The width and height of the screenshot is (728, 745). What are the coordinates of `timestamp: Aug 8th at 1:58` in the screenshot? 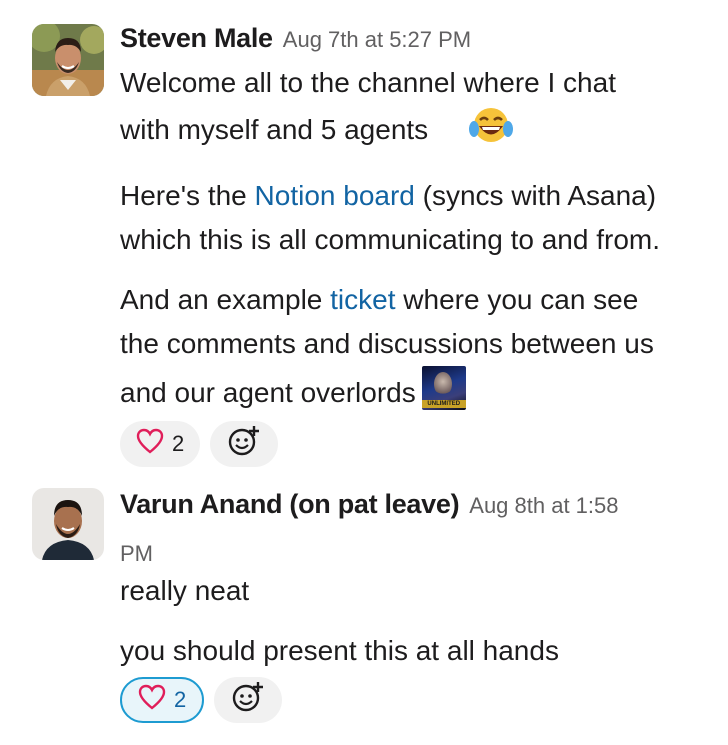 It's located at (543, 505).